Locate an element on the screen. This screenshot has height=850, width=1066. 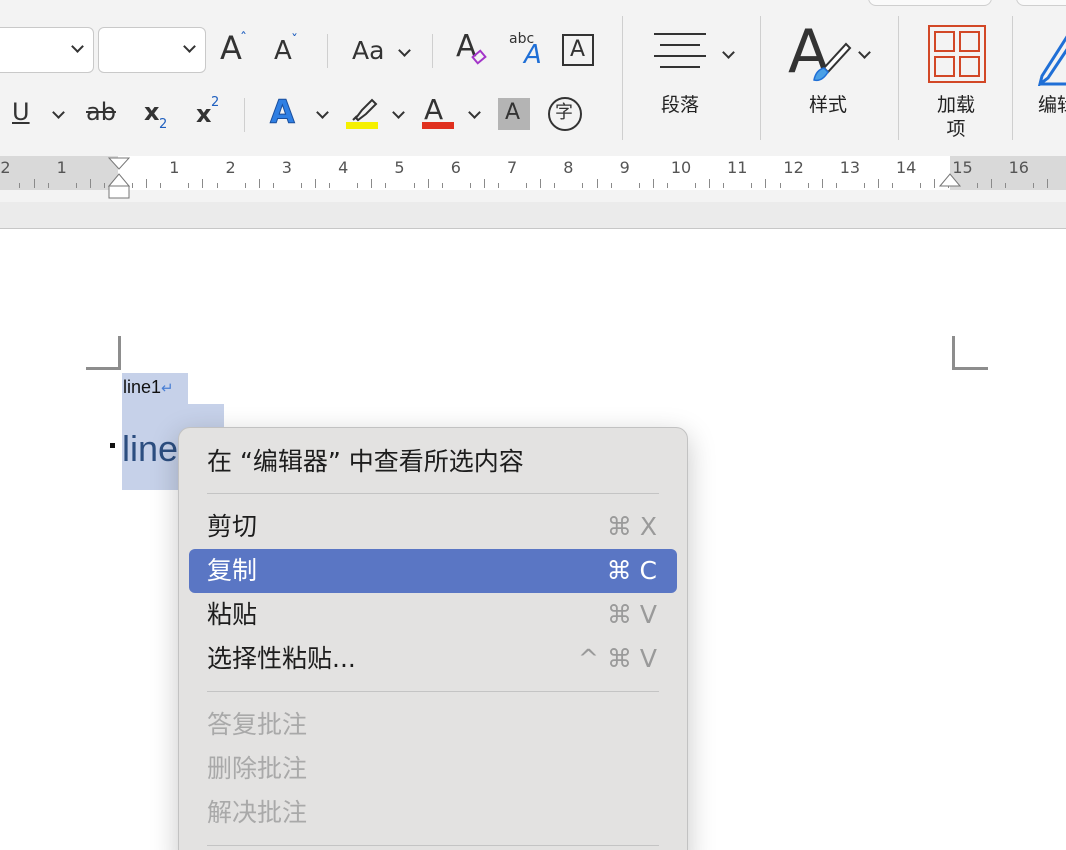
superscript-icon: x is located at coordinates (204, 114).